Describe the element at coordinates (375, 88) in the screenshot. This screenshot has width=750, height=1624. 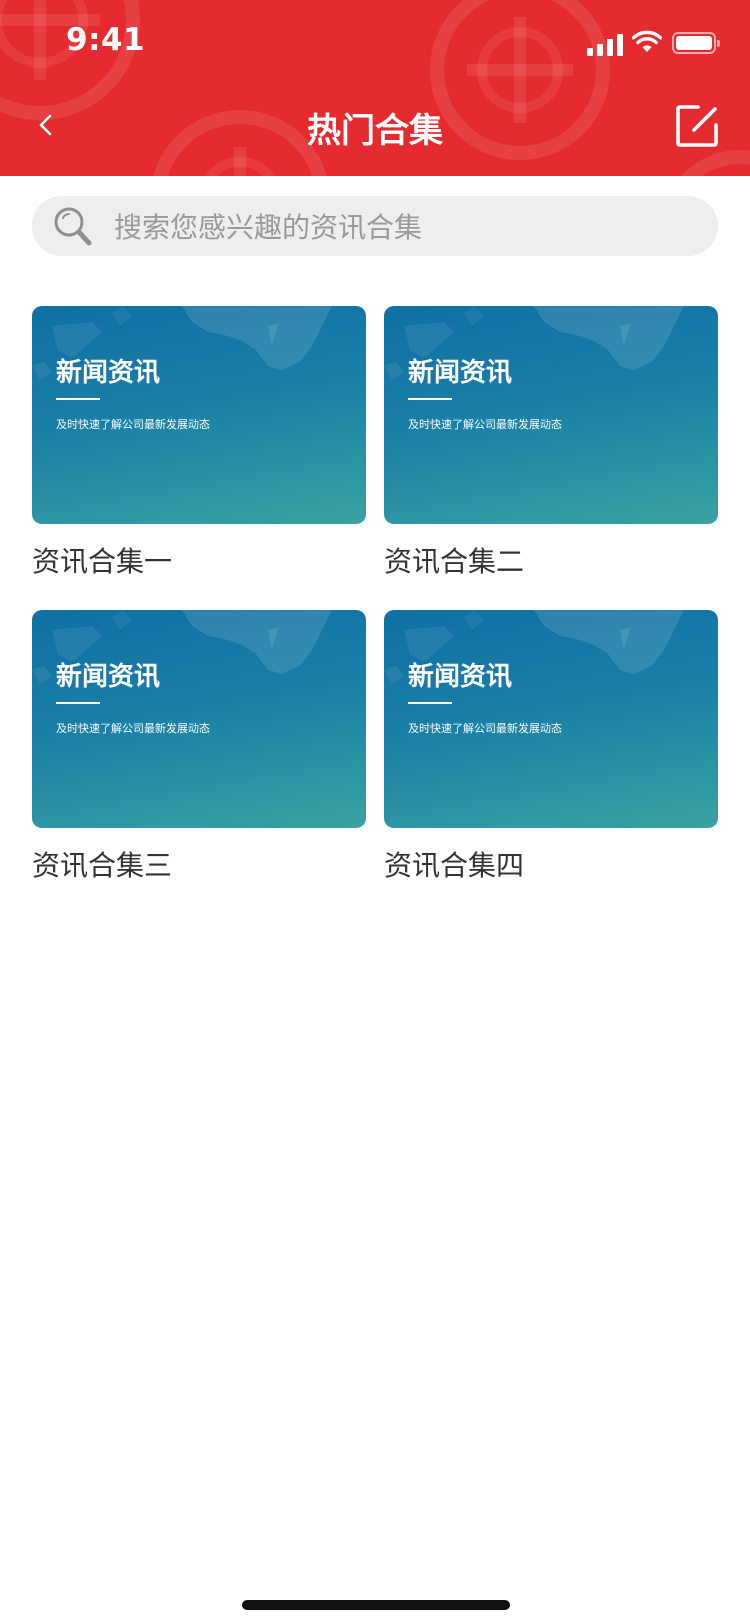
I see `header-bar: 9:41 热门合集` at that location.